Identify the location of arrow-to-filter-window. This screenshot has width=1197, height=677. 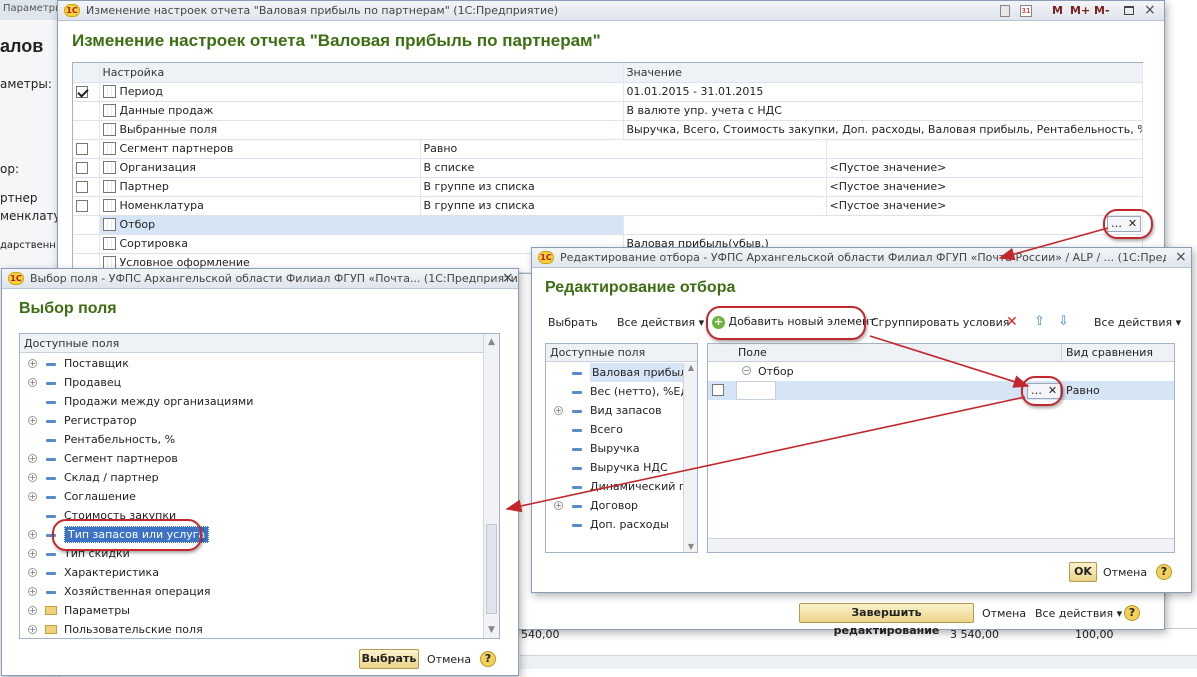
(1053, 244).